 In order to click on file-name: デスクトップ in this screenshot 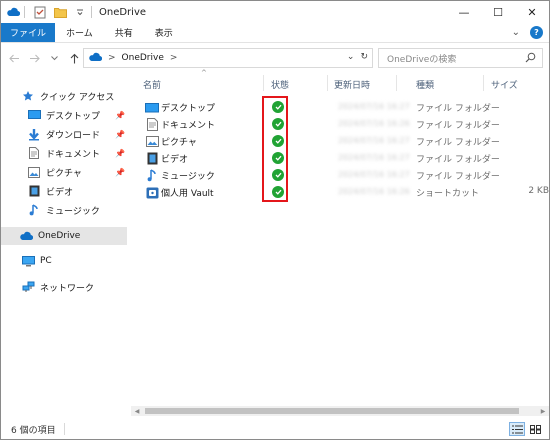, I will do `click(188, 109)`.